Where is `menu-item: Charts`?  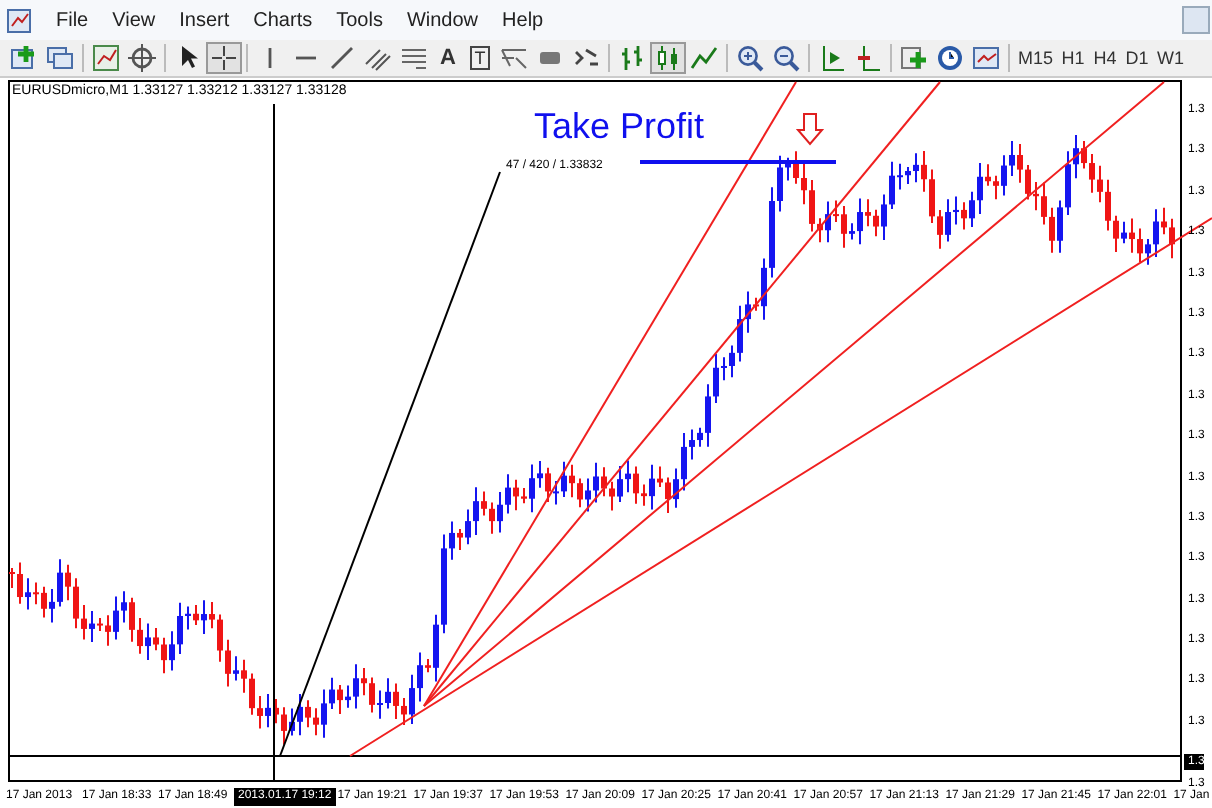 menu-item: Charts is located at coordinates (283, 20).